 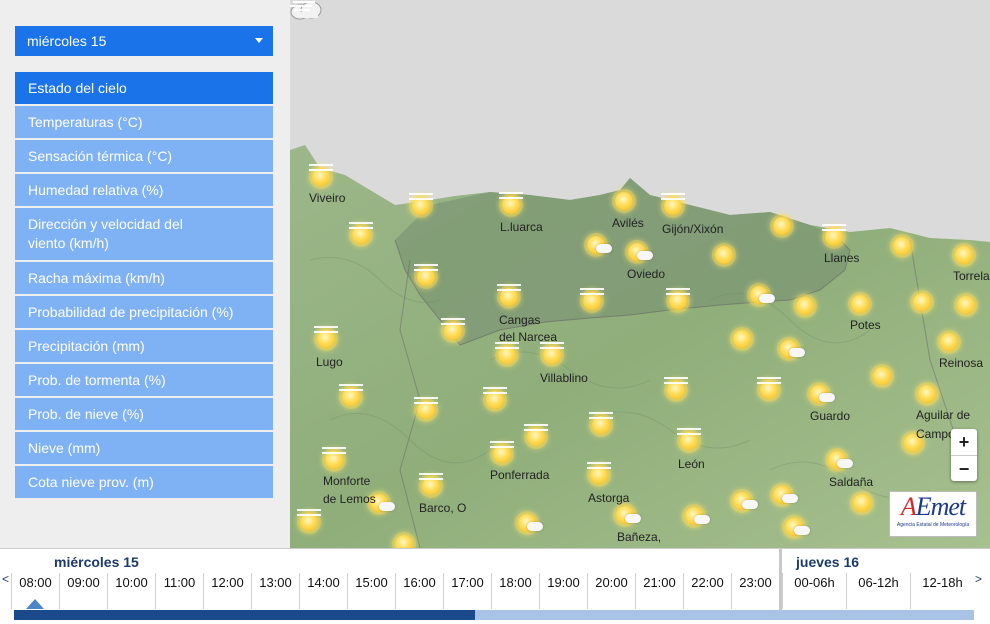 I want to click on hour-label: 19:00, so click(x=563, y=582).